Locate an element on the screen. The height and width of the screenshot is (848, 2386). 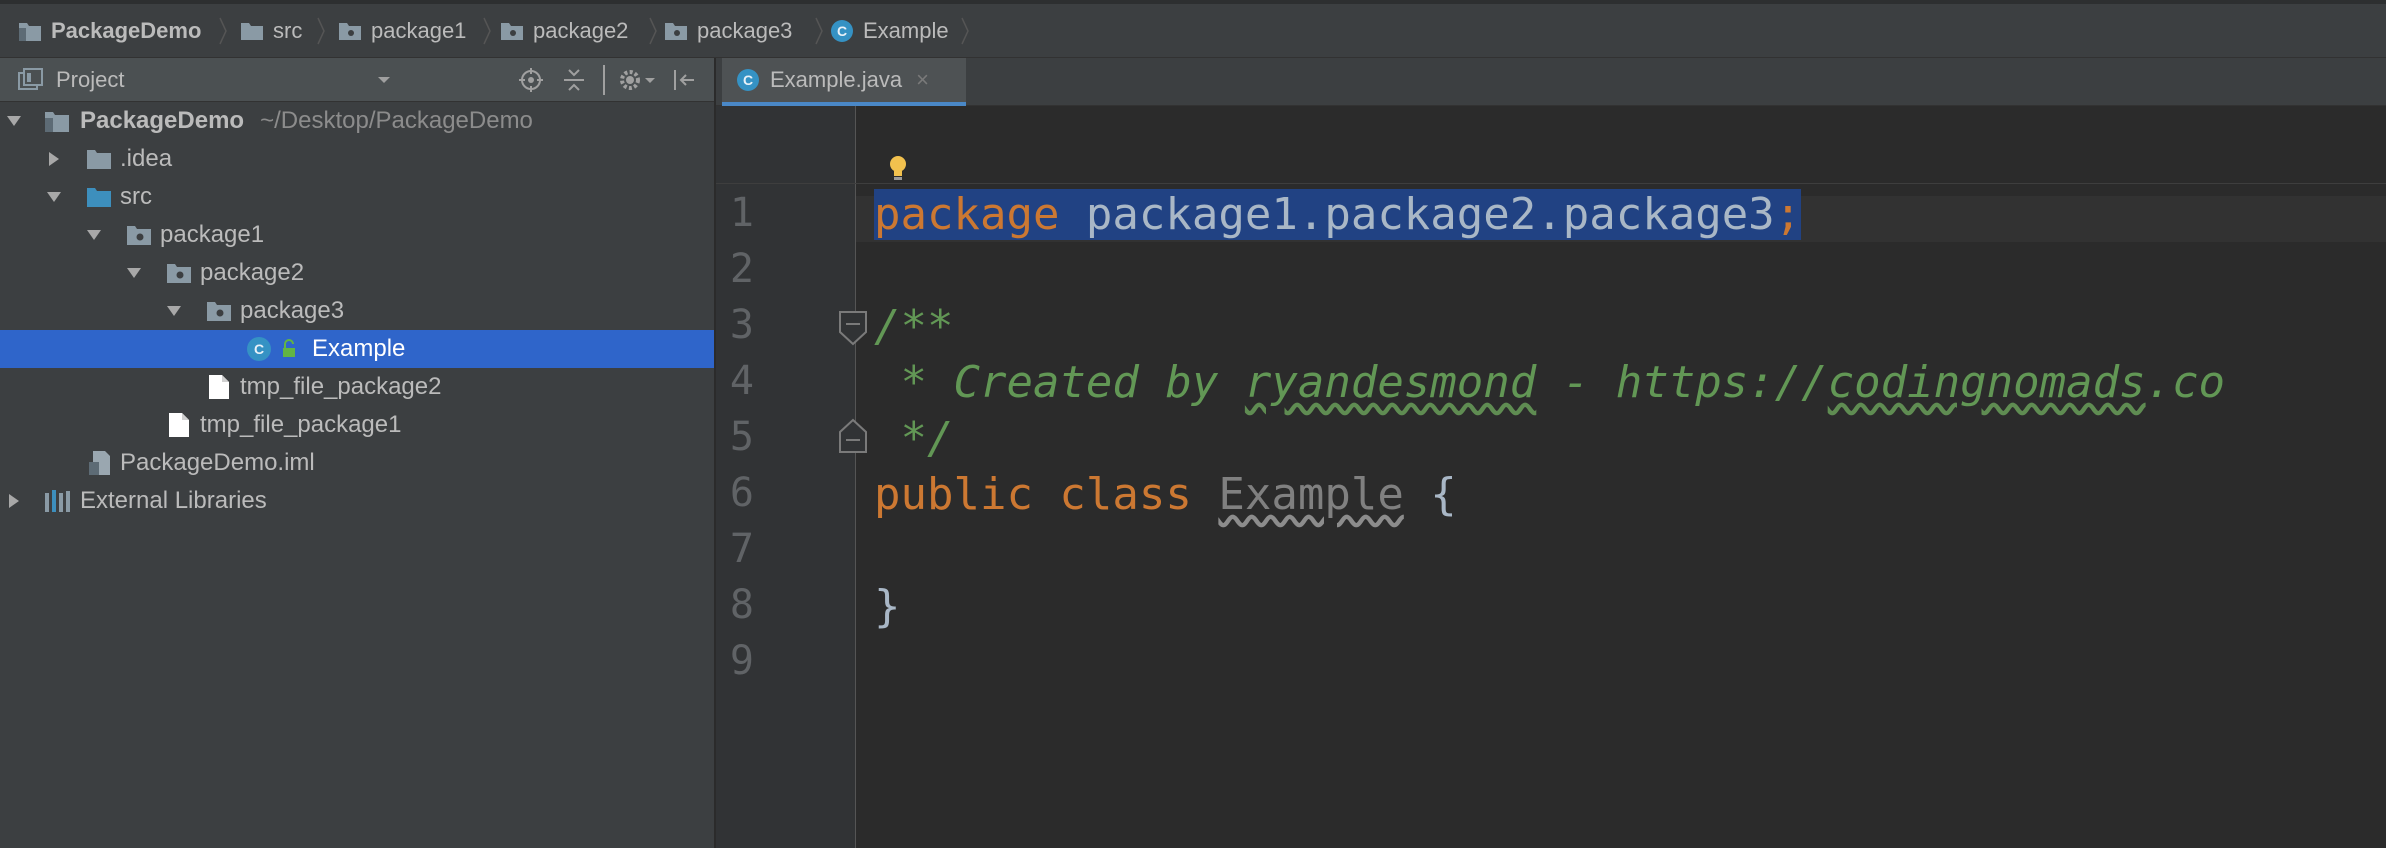
tree-item-external-libraries: External Libraries is located at coordinates (357, 501).